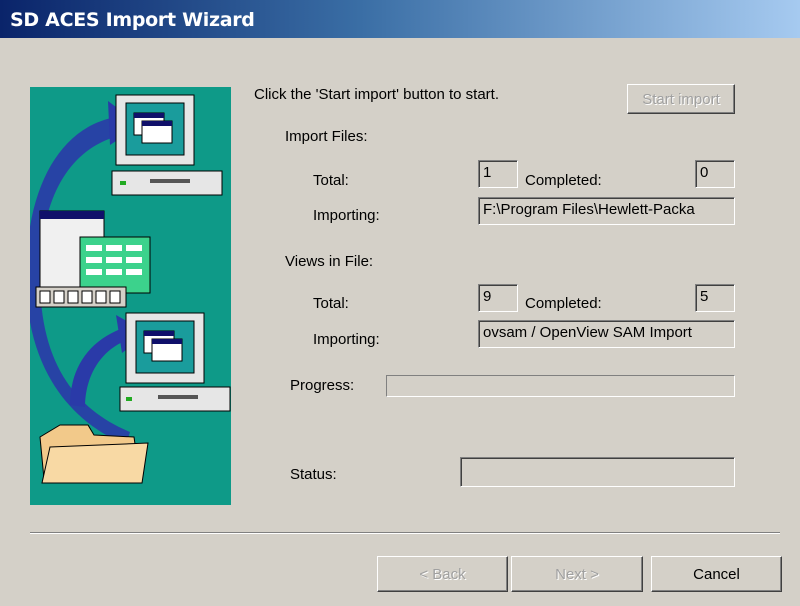 Image resolution: width=800 pixels, height=606 pixels. What do you see at coordinates (498, 174) in the screenshot?
I see `import-files-total-field: 1` at bounding box center [498, 174].